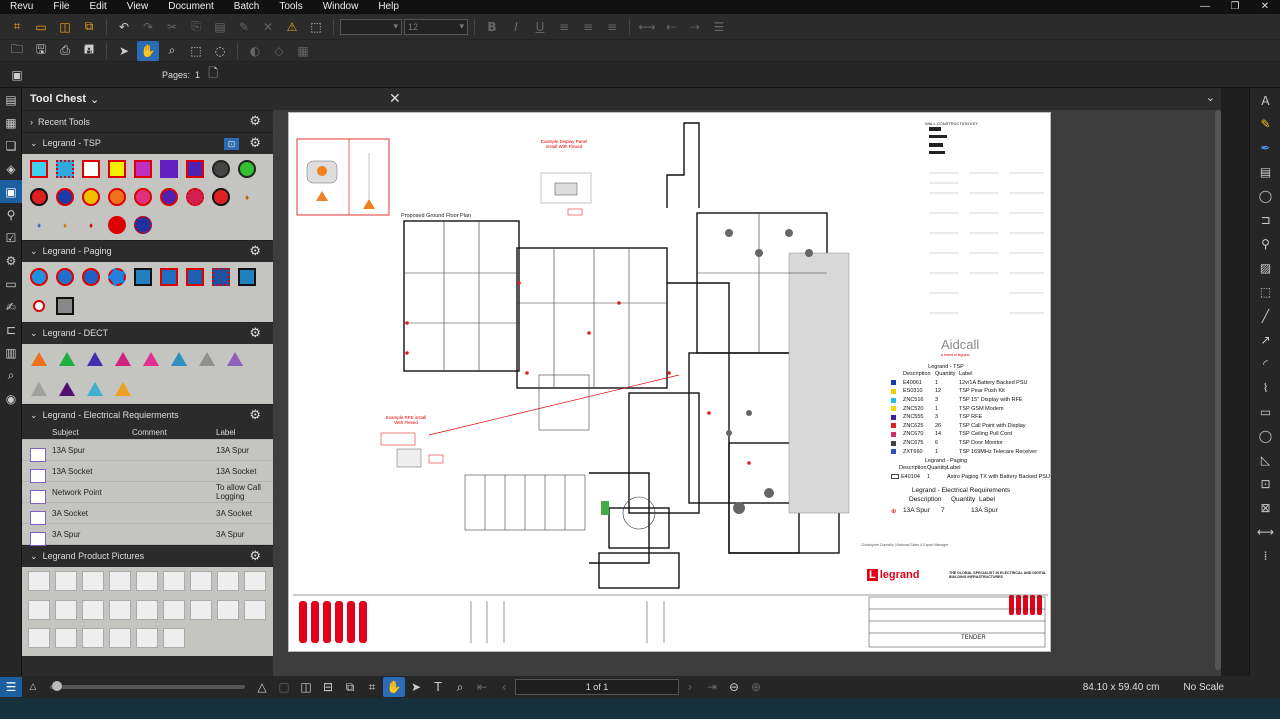  Describe the element at coordinates (235, 359) in the screenshot. I see `tool-dect-h` at that location.